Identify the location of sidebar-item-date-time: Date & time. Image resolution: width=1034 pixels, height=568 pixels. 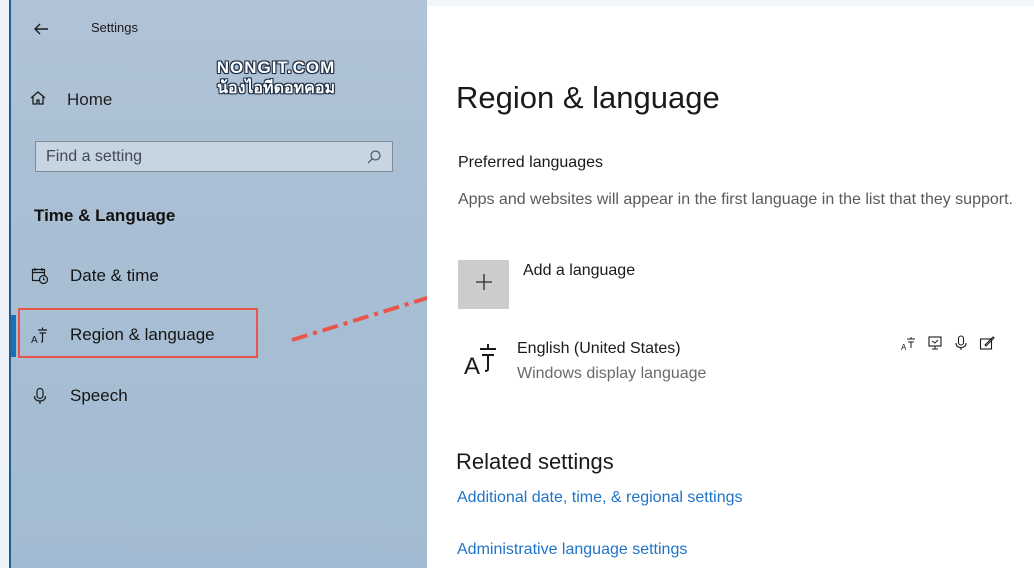
(94, 276).